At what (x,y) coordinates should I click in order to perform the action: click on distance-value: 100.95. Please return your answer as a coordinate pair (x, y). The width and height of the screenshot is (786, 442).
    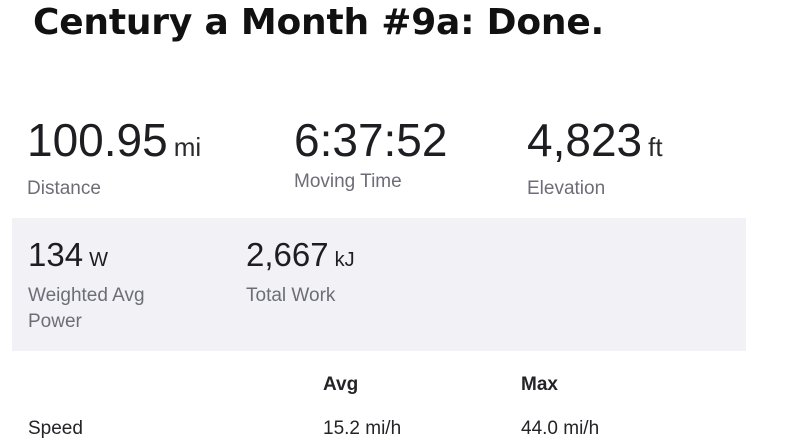
    Looking at the image, I should click on (97, 140).